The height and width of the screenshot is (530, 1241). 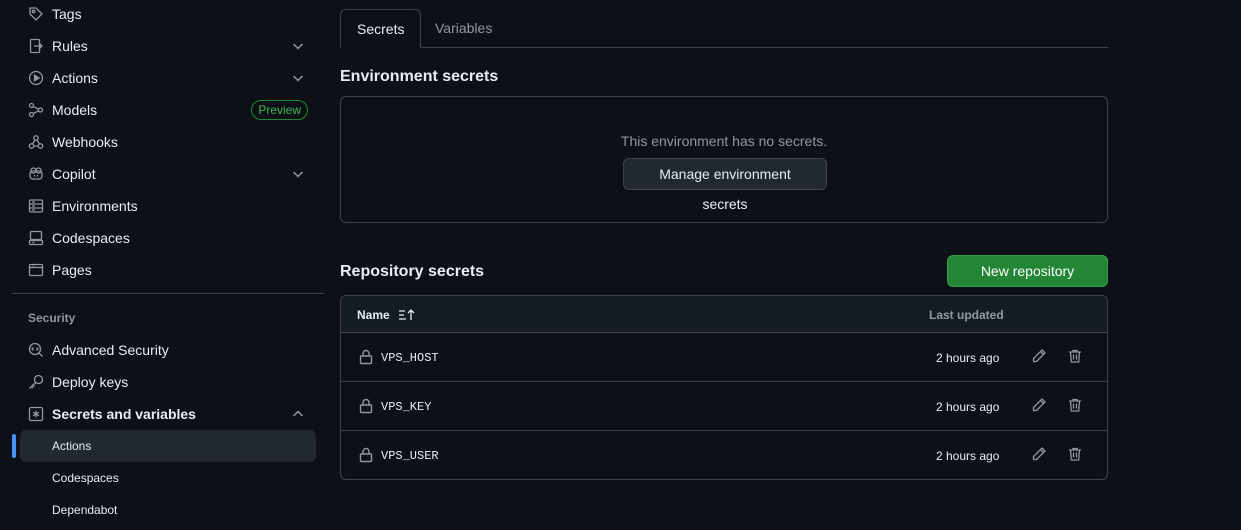 What do you see at coordinates (381, 28) in the screenshot?
I see `tab-secrets: Secrets` at bounding box center [381, 28].